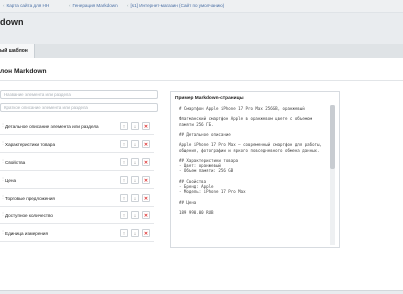 The height and width of the screenshot is (294, 403). I want to click on breadcrumb-item-sitemap: ‹ Карта сайта для HH, so click(26, 5).